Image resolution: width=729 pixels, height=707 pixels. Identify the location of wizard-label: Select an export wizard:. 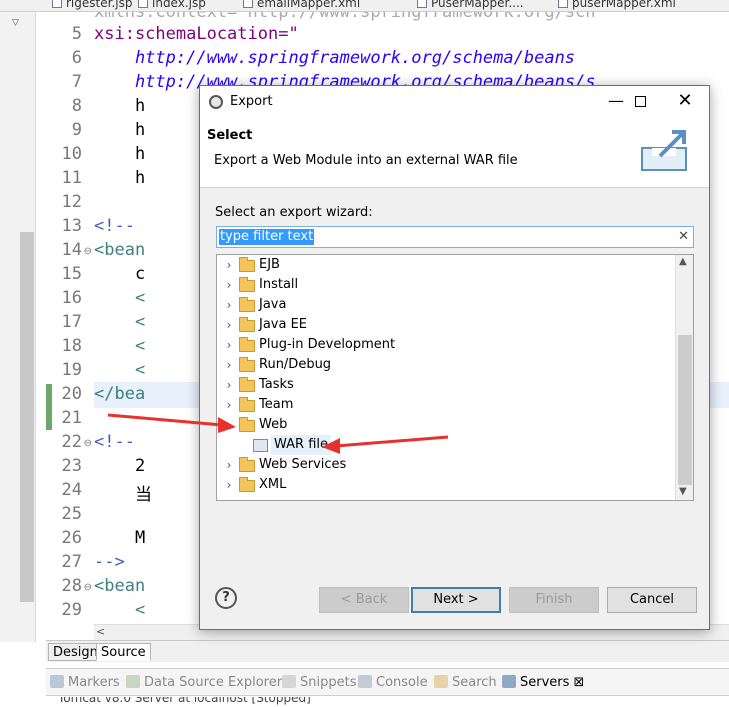
(294, 212).